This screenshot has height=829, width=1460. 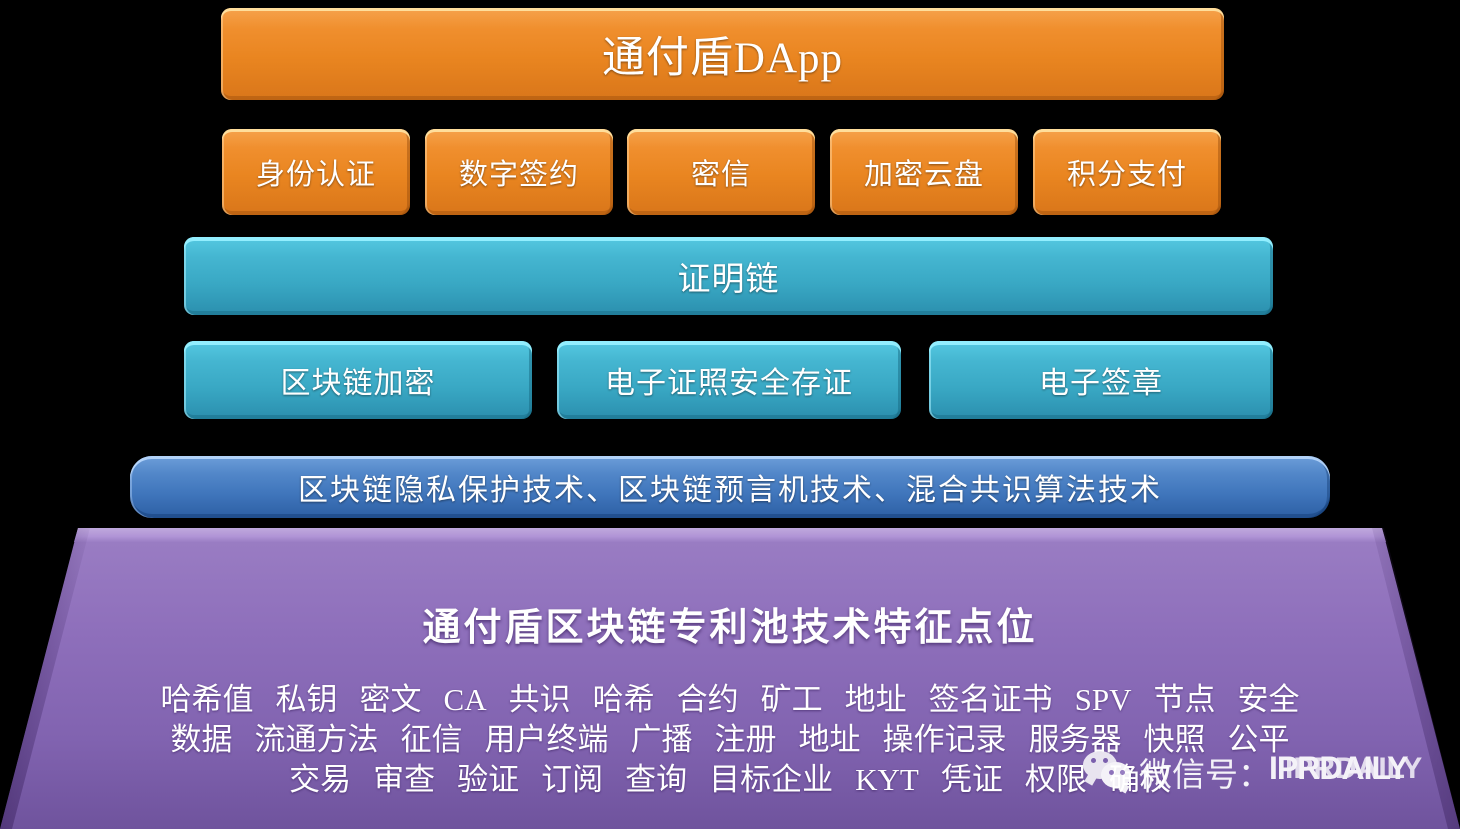 What do you see at coordinates (546, 739) in the screenshot?
I see `keyword-item: 用户终端` at bounding box center [546, 739].